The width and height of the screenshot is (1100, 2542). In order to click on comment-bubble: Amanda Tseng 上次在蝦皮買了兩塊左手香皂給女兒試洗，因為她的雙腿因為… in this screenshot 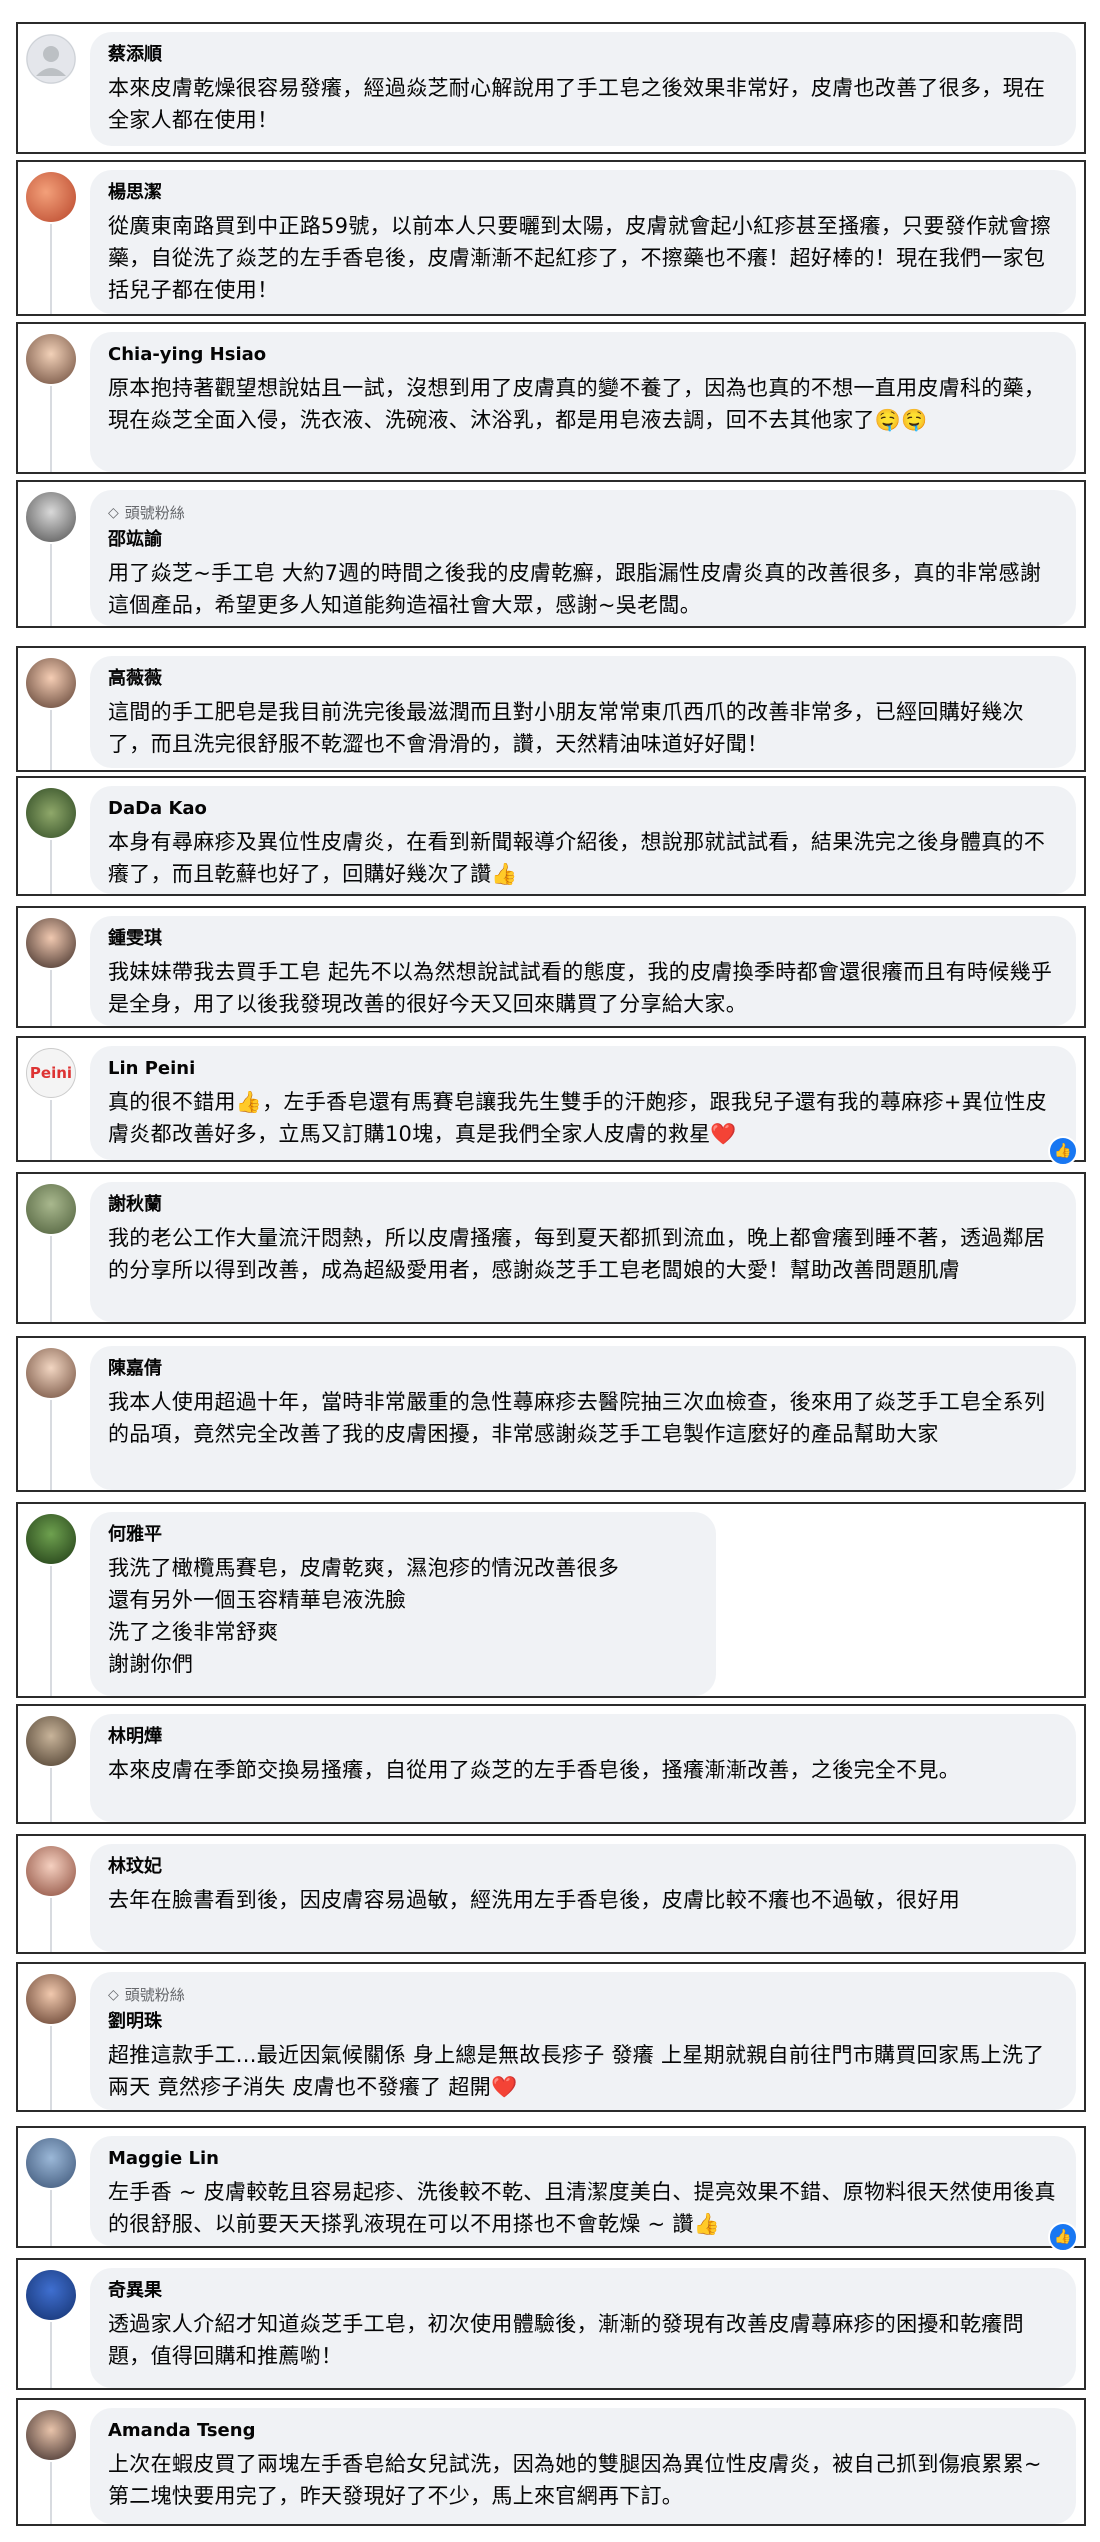, I will do `click(583, 2466)`.